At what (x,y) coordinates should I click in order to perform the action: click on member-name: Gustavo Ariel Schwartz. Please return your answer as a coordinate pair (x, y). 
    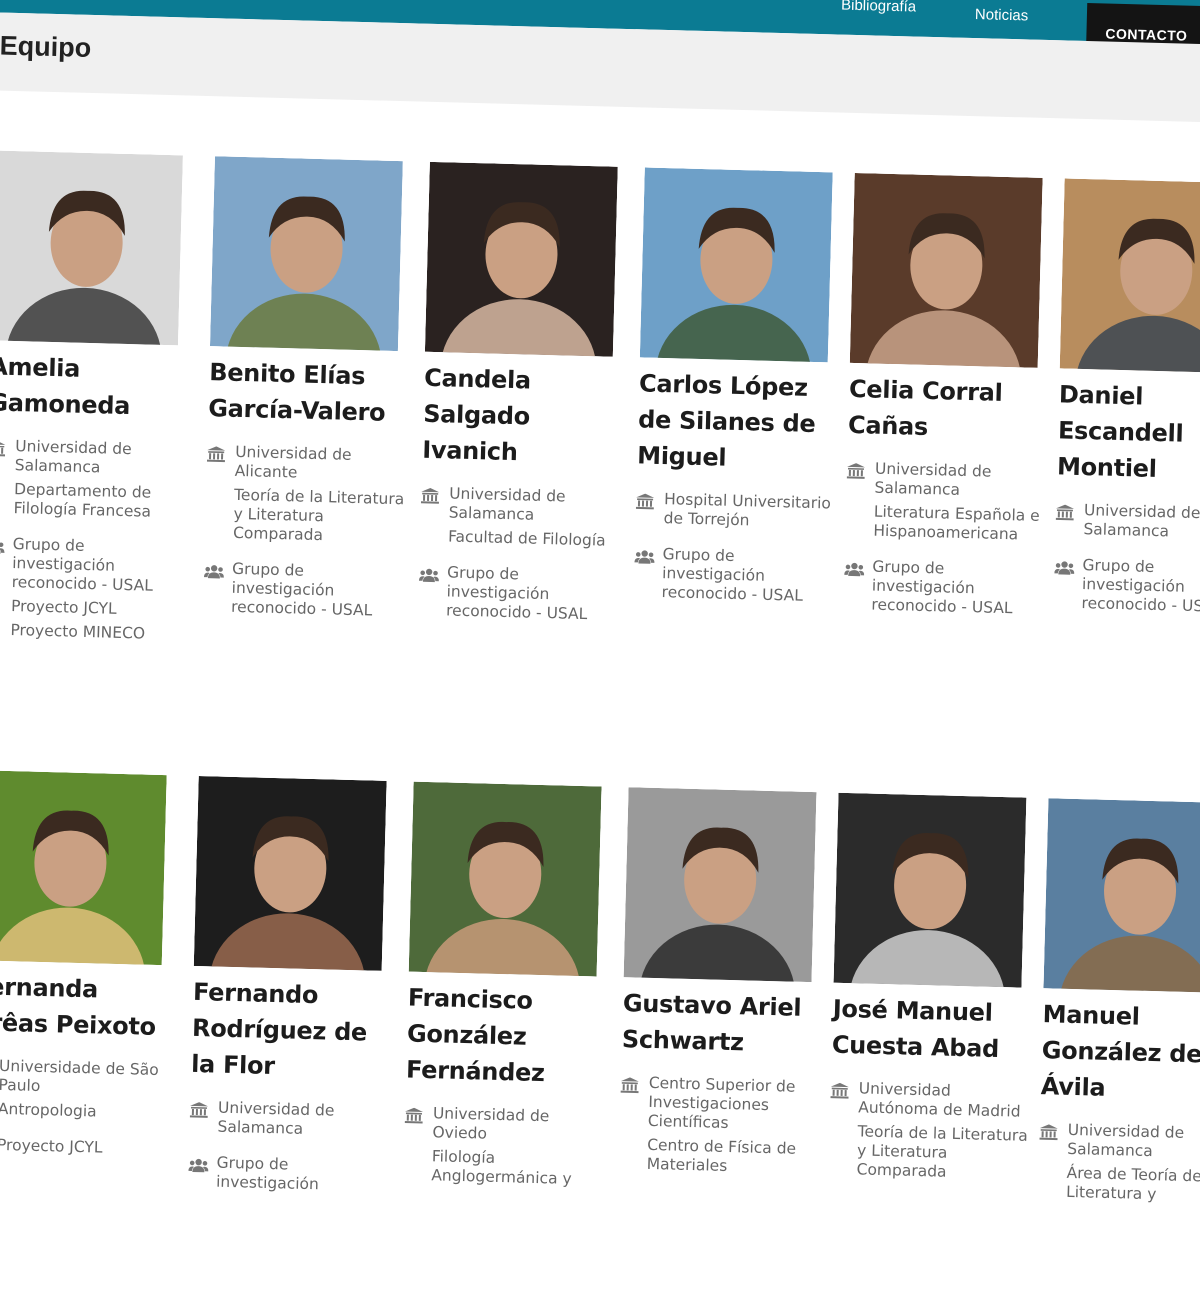
    Looking at the image, I should click on (722, 1023).